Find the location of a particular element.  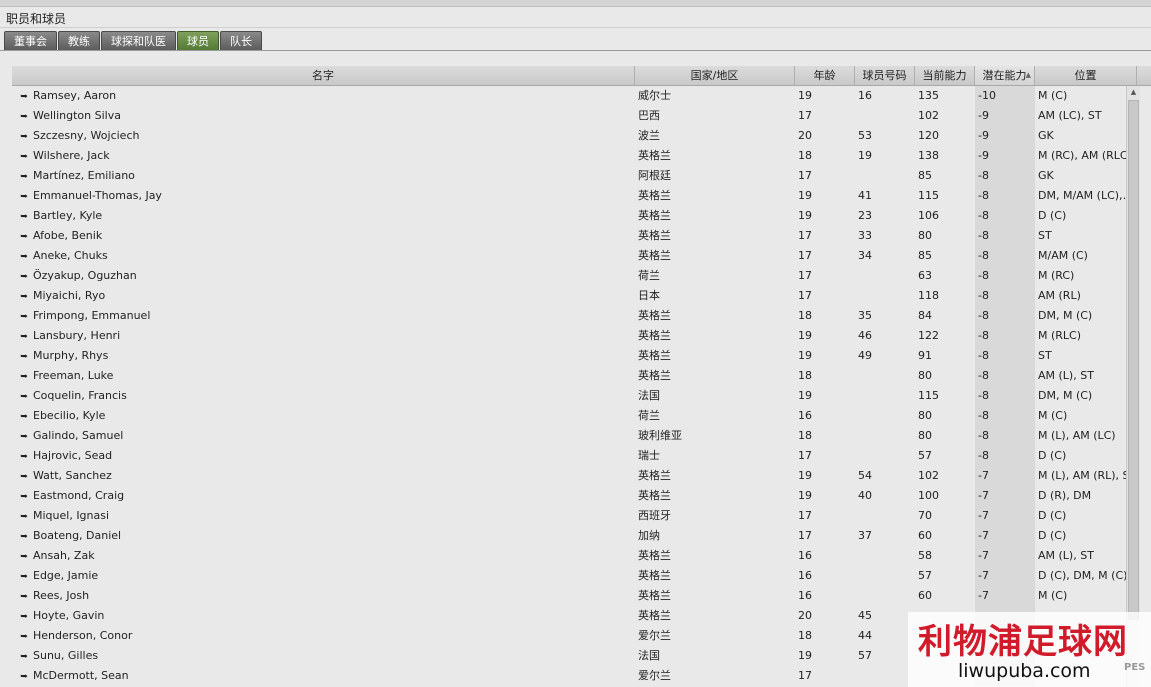

table-row: ➥ Szczesny, Wojciech 波兰 20 53 120 -9 GK is located at coordinates (581, 136).